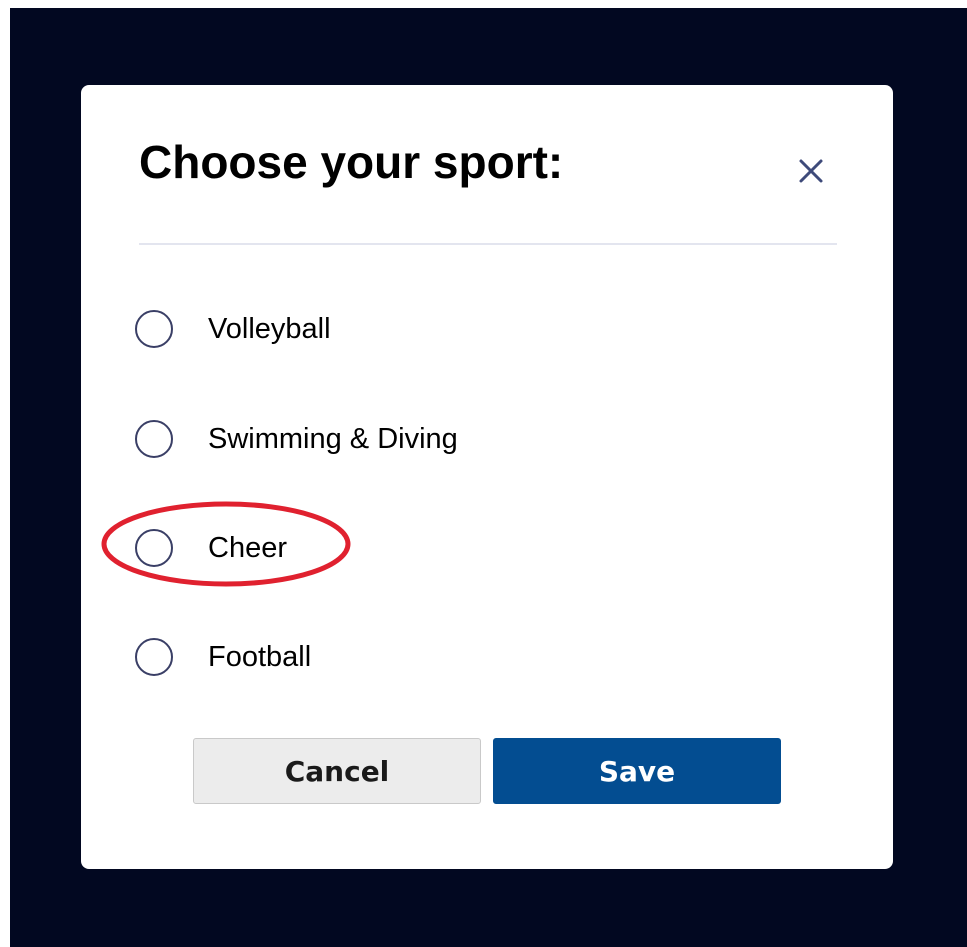  I want to click on option-swimming-diving: Swimming & Diving, so click(345, 439).